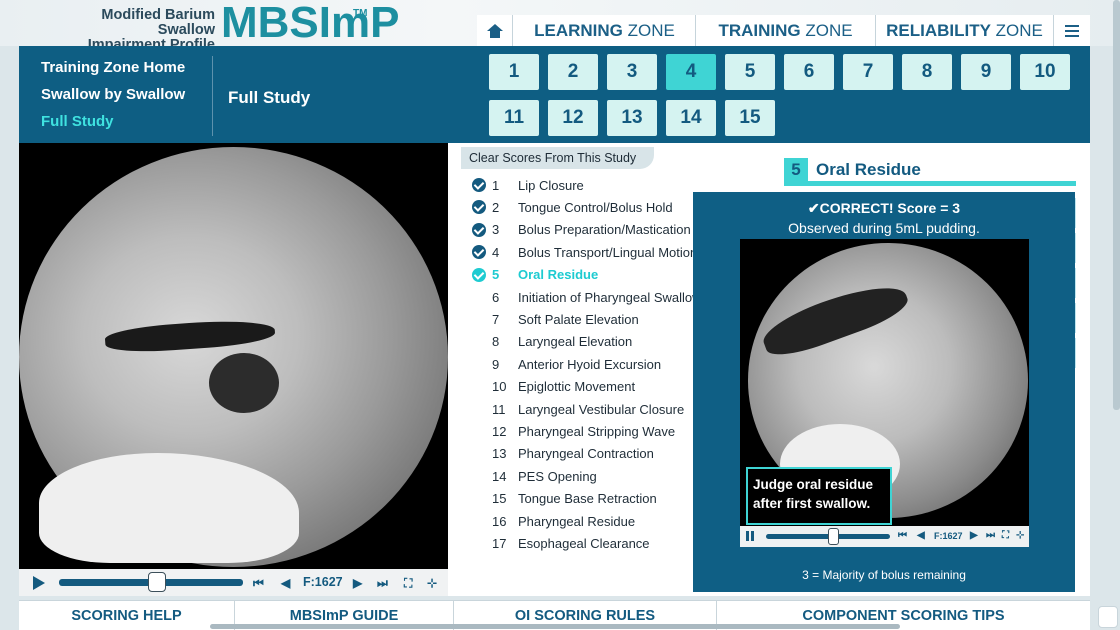  Describe the element at coordinates (813, 484) in the screenshot. I see `caption-line1: Judge oral residue` at that location.